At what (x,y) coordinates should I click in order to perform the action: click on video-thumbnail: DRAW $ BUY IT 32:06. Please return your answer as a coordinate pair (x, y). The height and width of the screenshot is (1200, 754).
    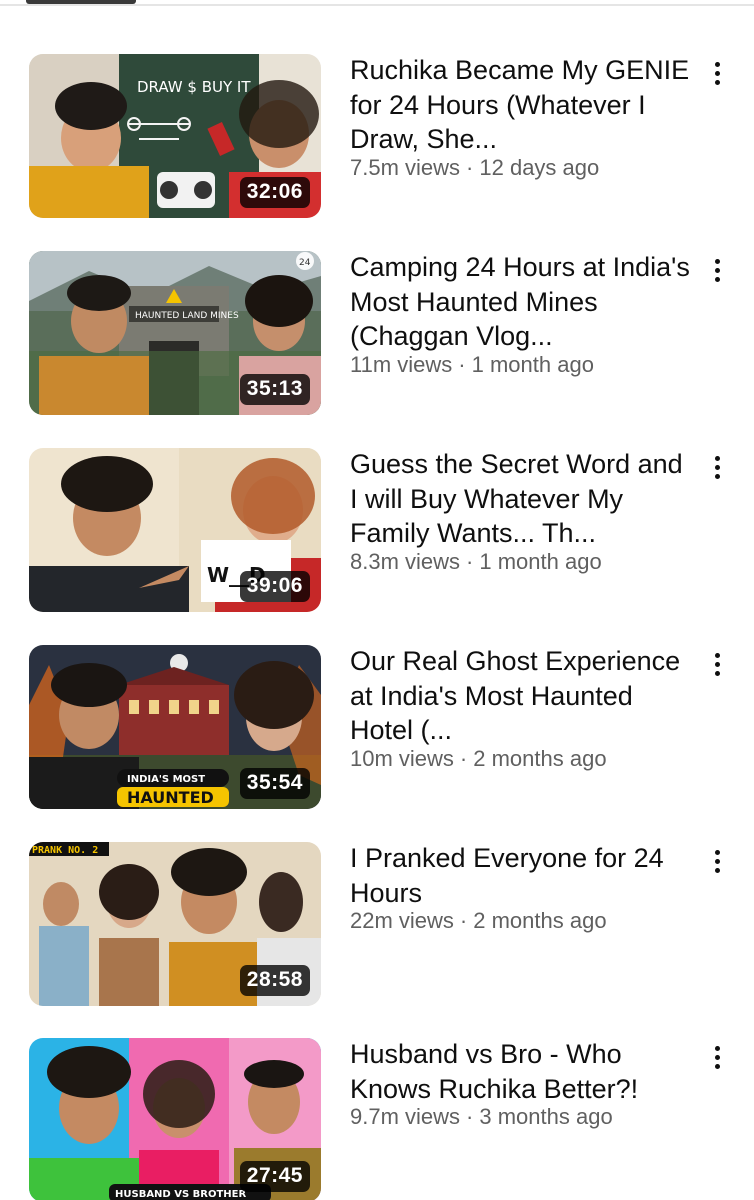
    Looking at the image, I should click on (175, 136).